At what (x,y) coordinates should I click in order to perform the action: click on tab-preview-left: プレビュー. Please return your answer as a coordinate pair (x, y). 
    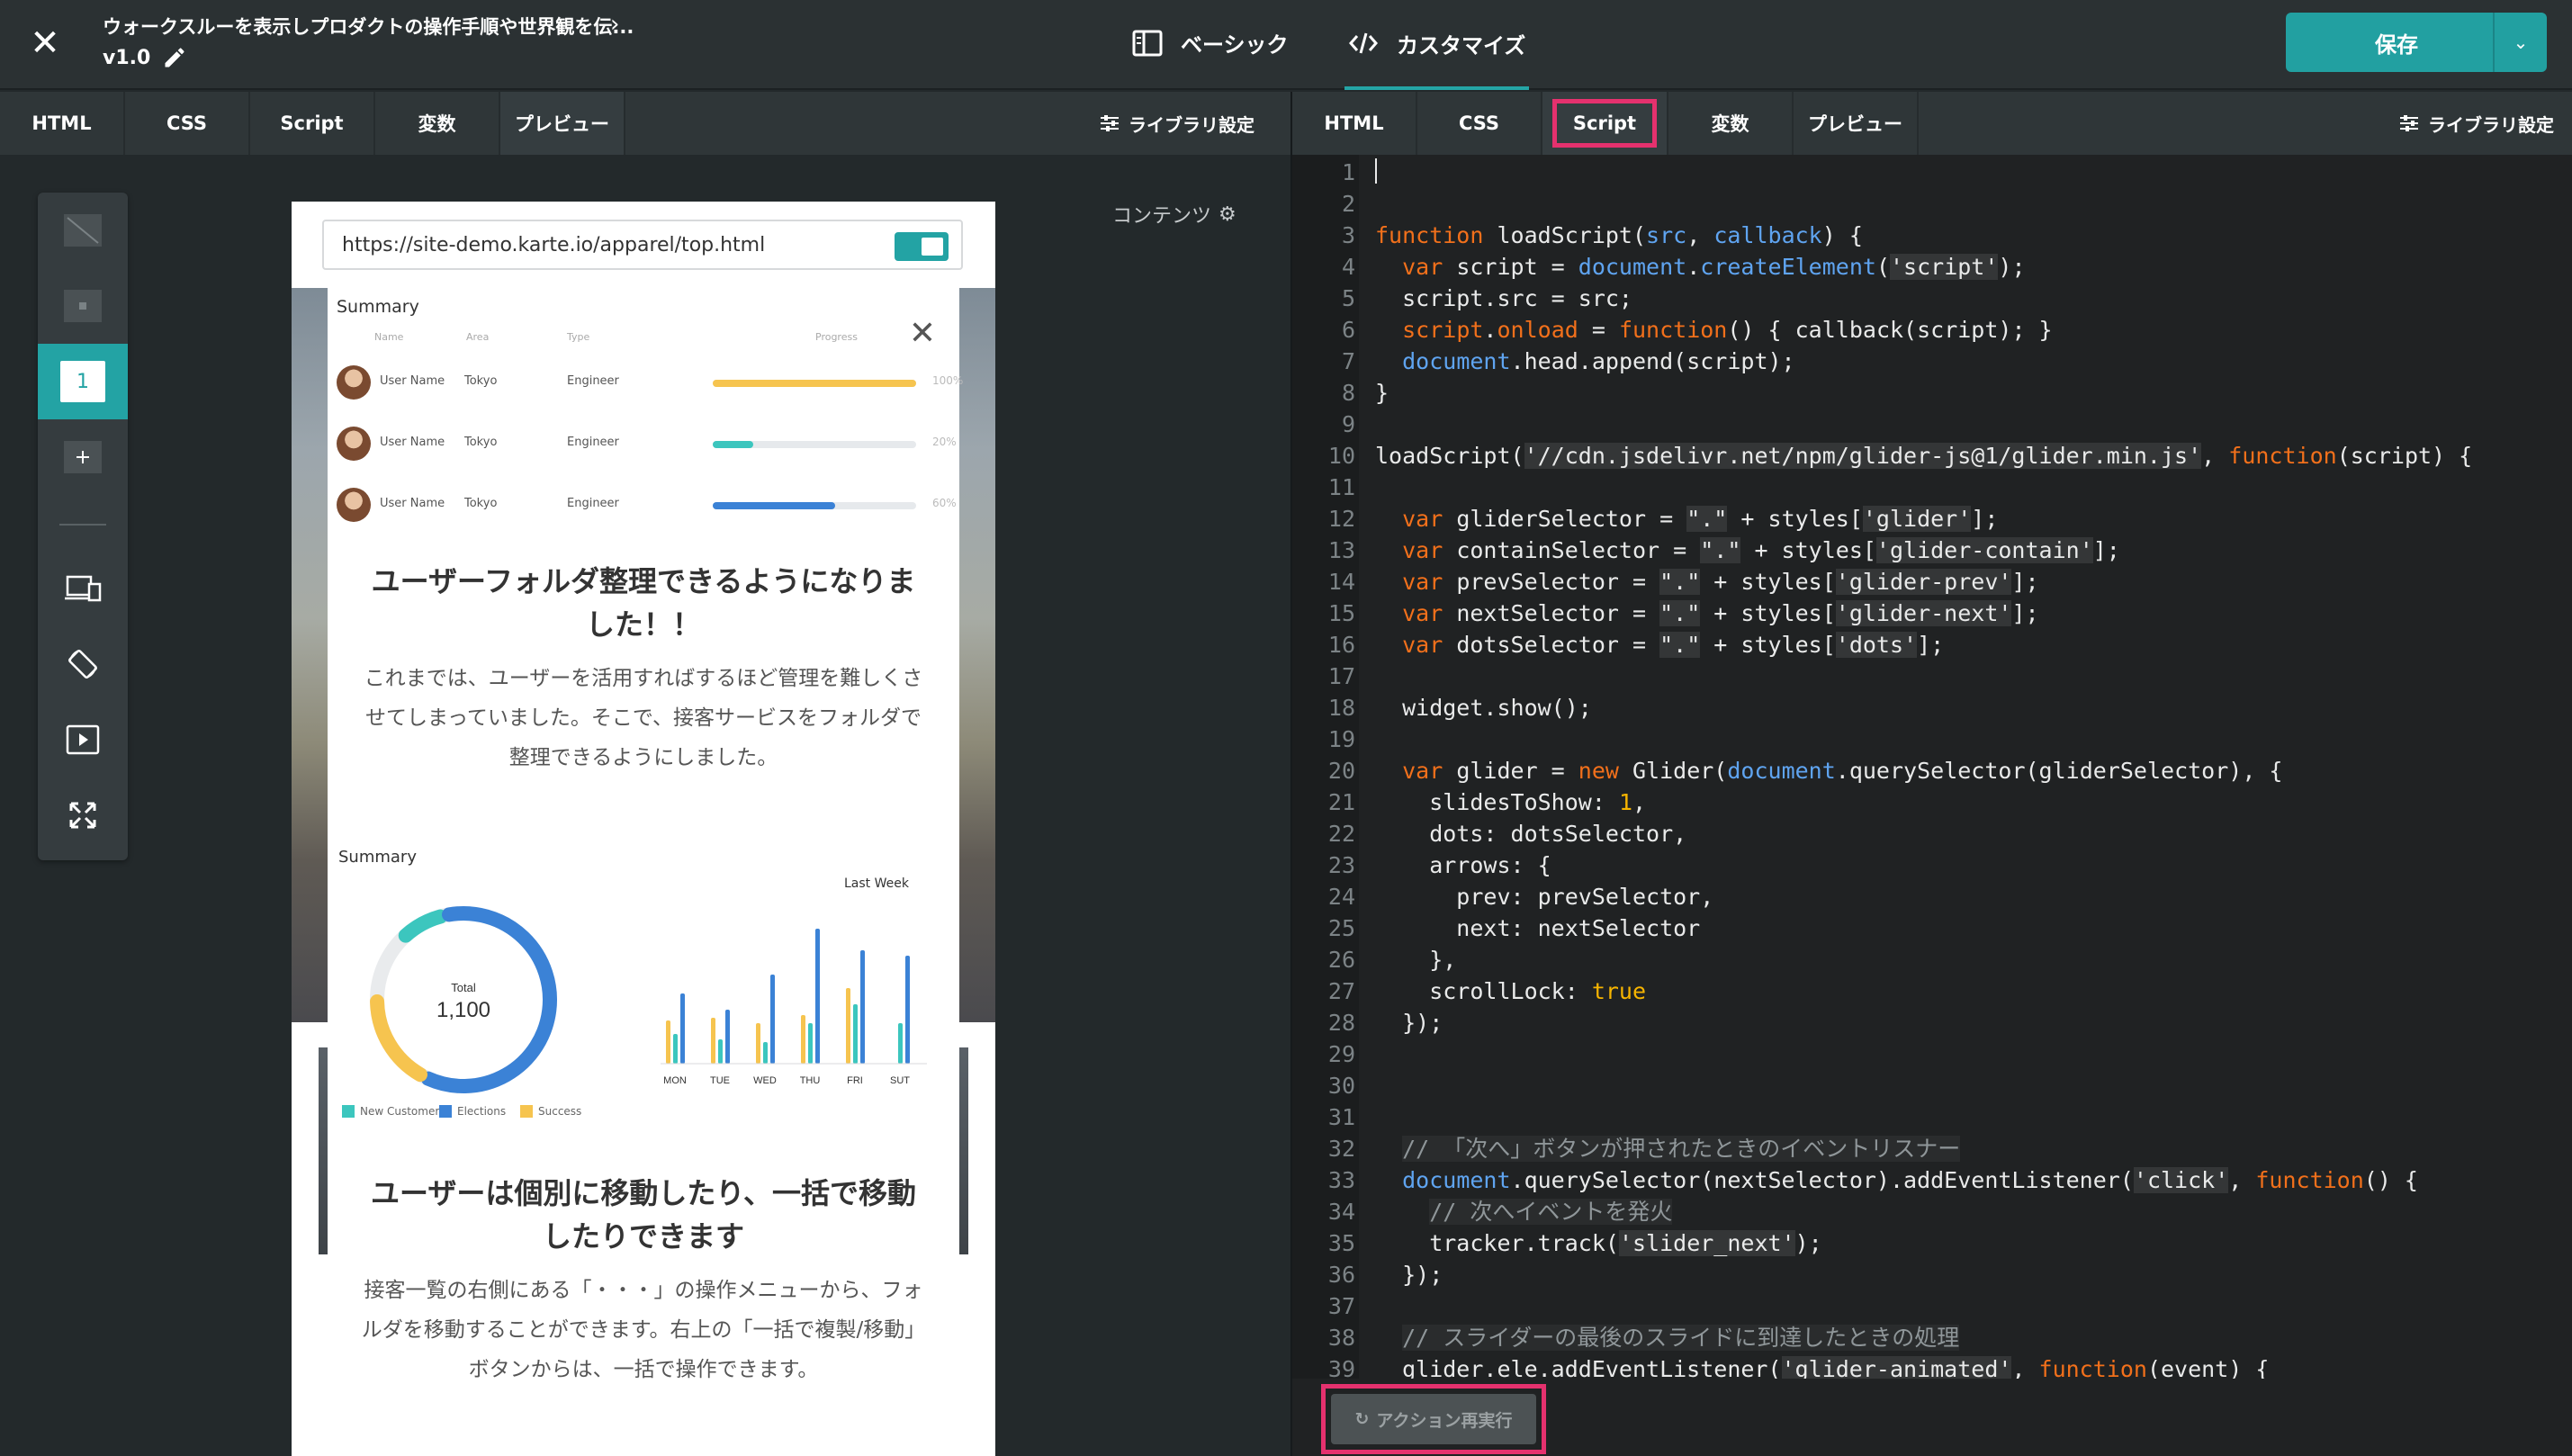
    Looking at the image, I should click on (562, 124).